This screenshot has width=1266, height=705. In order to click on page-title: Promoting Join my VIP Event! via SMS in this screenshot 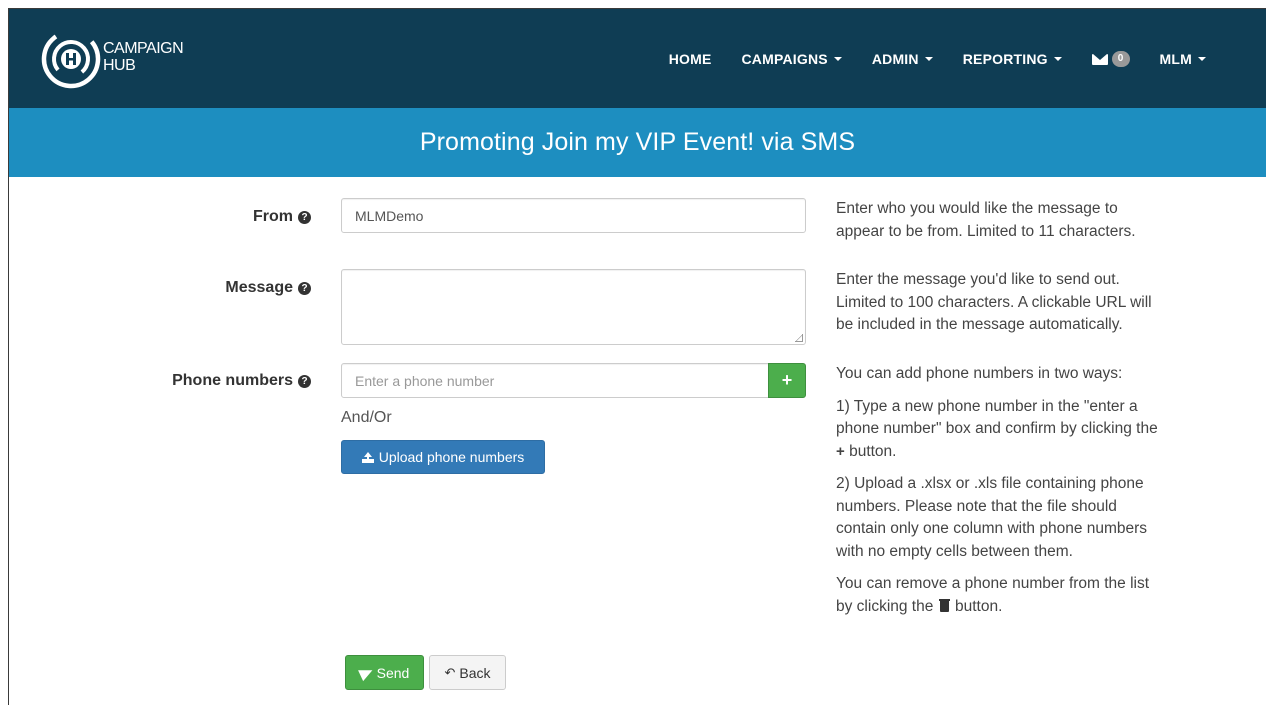, I will do `click(637, 142)`.